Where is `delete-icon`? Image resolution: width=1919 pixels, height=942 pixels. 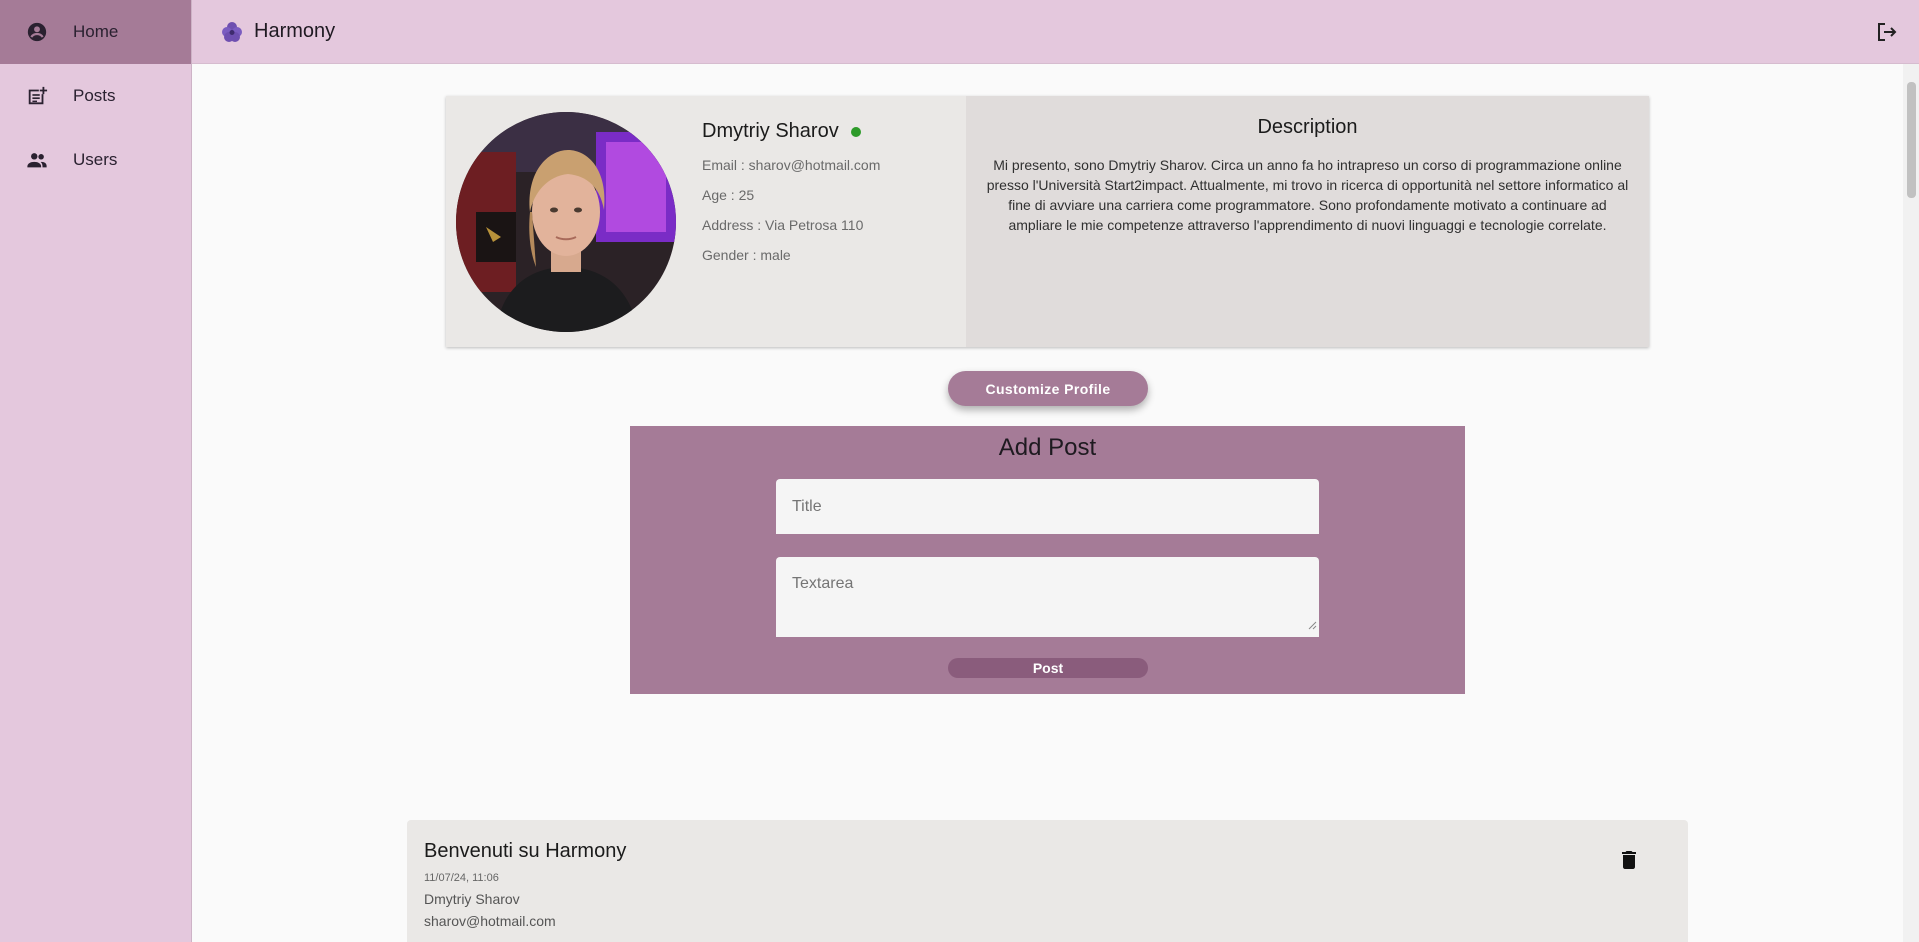
delete-icon is located at coordinates (1629, 860).